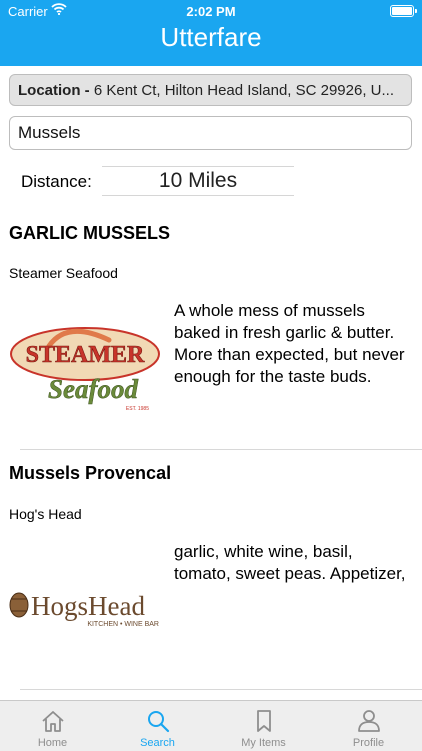 The width and height of the screenshot is (422, 751). Describe the element at coordinates (56, 181) in the screenshot. I see `distance-label: Distance:` at that location.